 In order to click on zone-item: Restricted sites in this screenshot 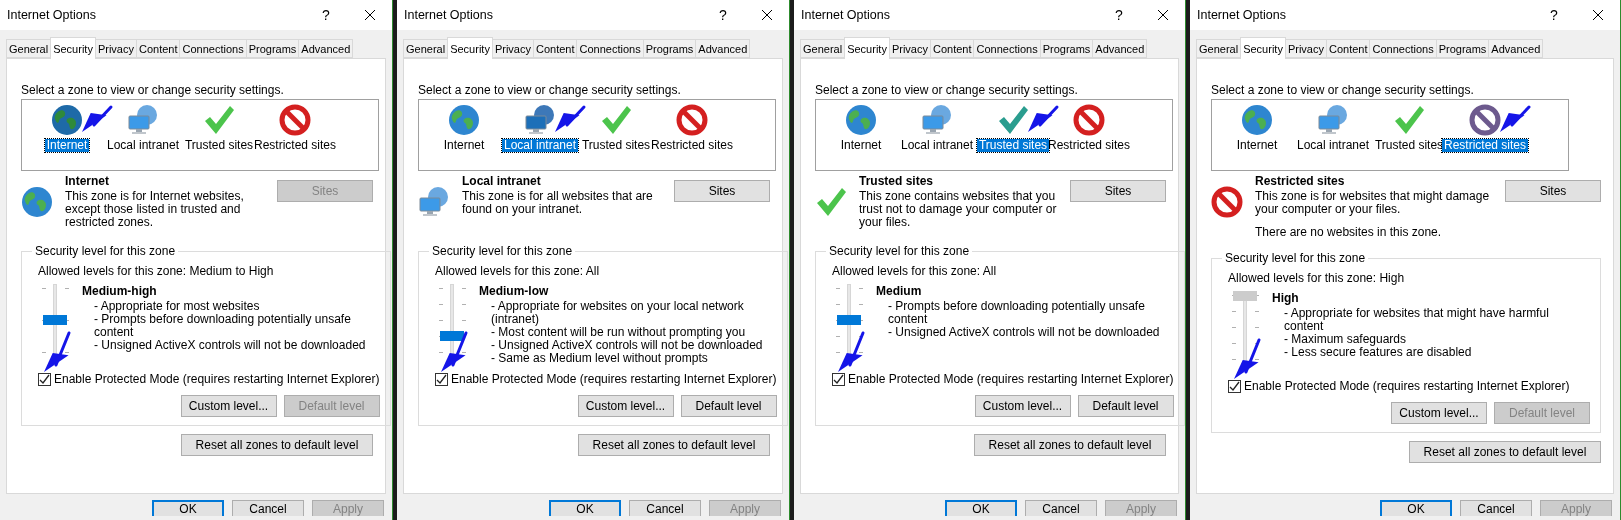, I will do `click(1485, 145)`.